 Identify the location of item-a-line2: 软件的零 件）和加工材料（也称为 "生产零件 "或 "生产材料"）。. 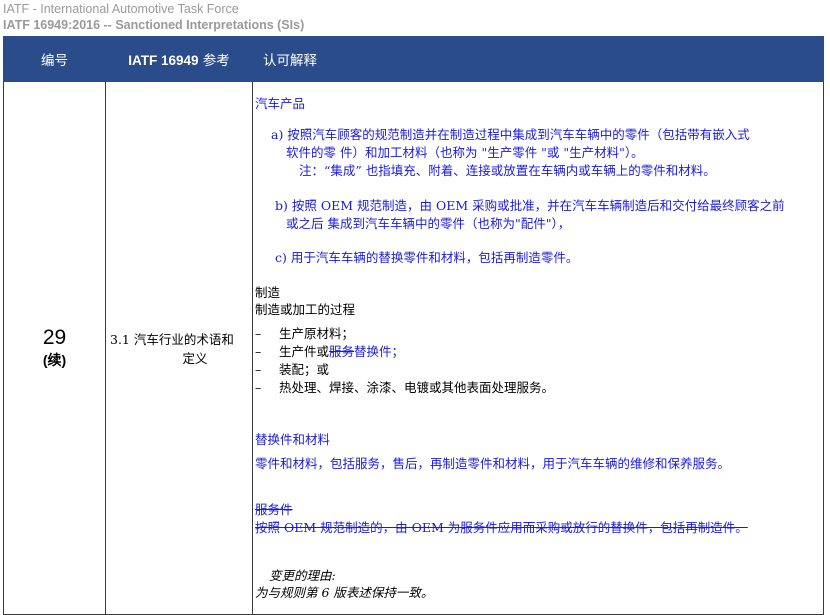
(465, 152).